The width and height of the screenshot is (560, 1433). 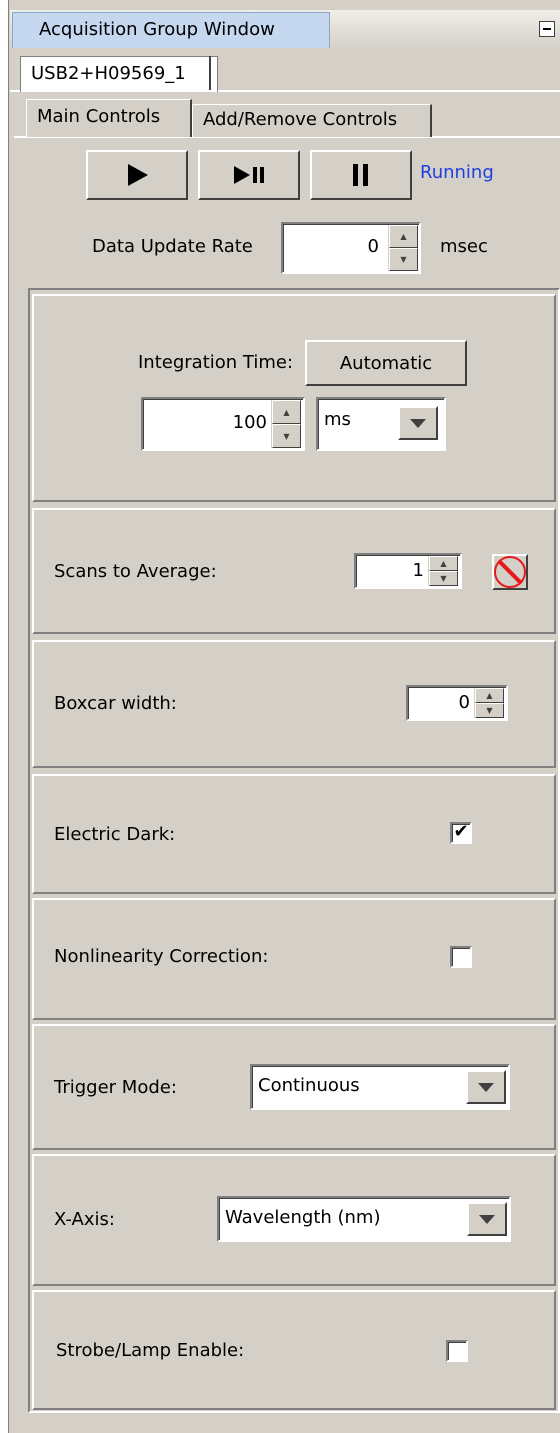 What do you see at coordinates (135, 571) in the screenshot?
I see `scans-label: Scans to Average:` at bounding box center [135, 571].